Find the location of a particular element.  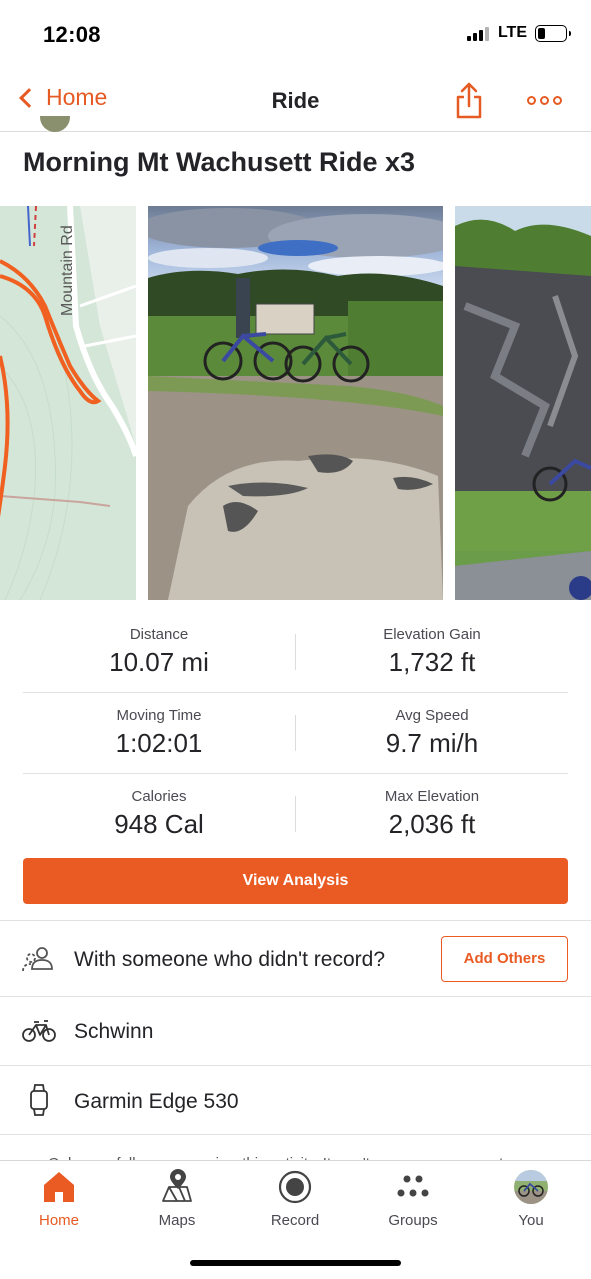

status-bar: 12:08 LTE is located at coordinates (295, 35).